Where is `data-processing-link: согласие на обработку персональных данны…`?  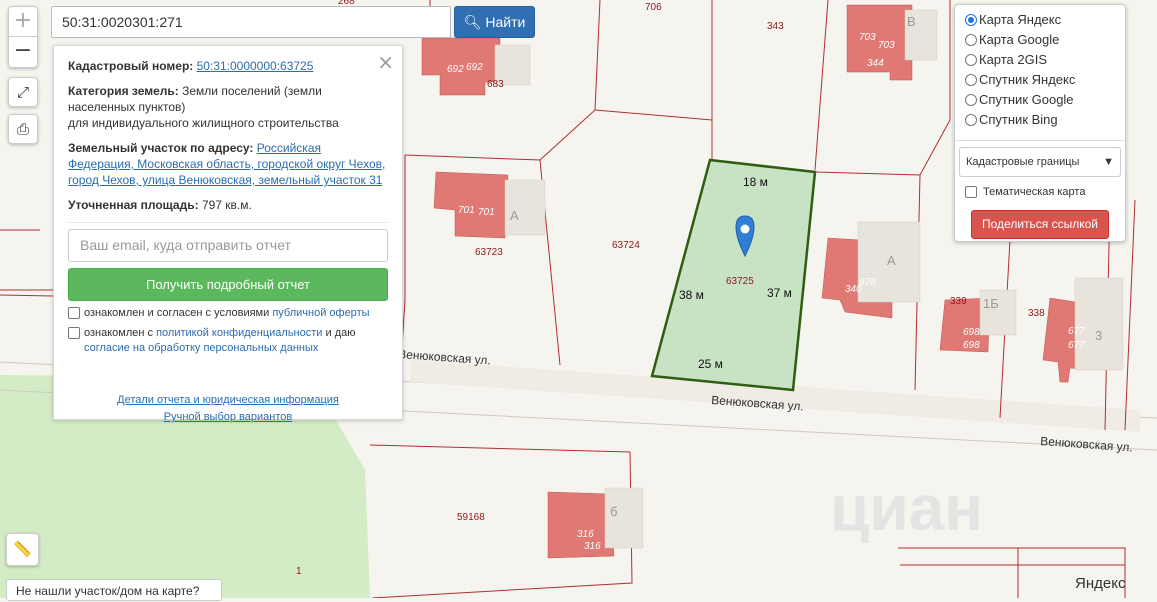
data-processing-link: согласие на обработку персональных данны… is located at coordinates (201, 348).